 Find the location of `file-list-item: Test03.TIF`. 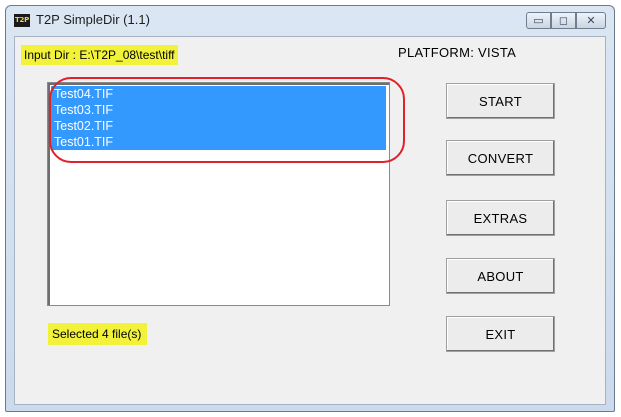

file-list-item: Test03.TIF is located at coordinates (218, 110).